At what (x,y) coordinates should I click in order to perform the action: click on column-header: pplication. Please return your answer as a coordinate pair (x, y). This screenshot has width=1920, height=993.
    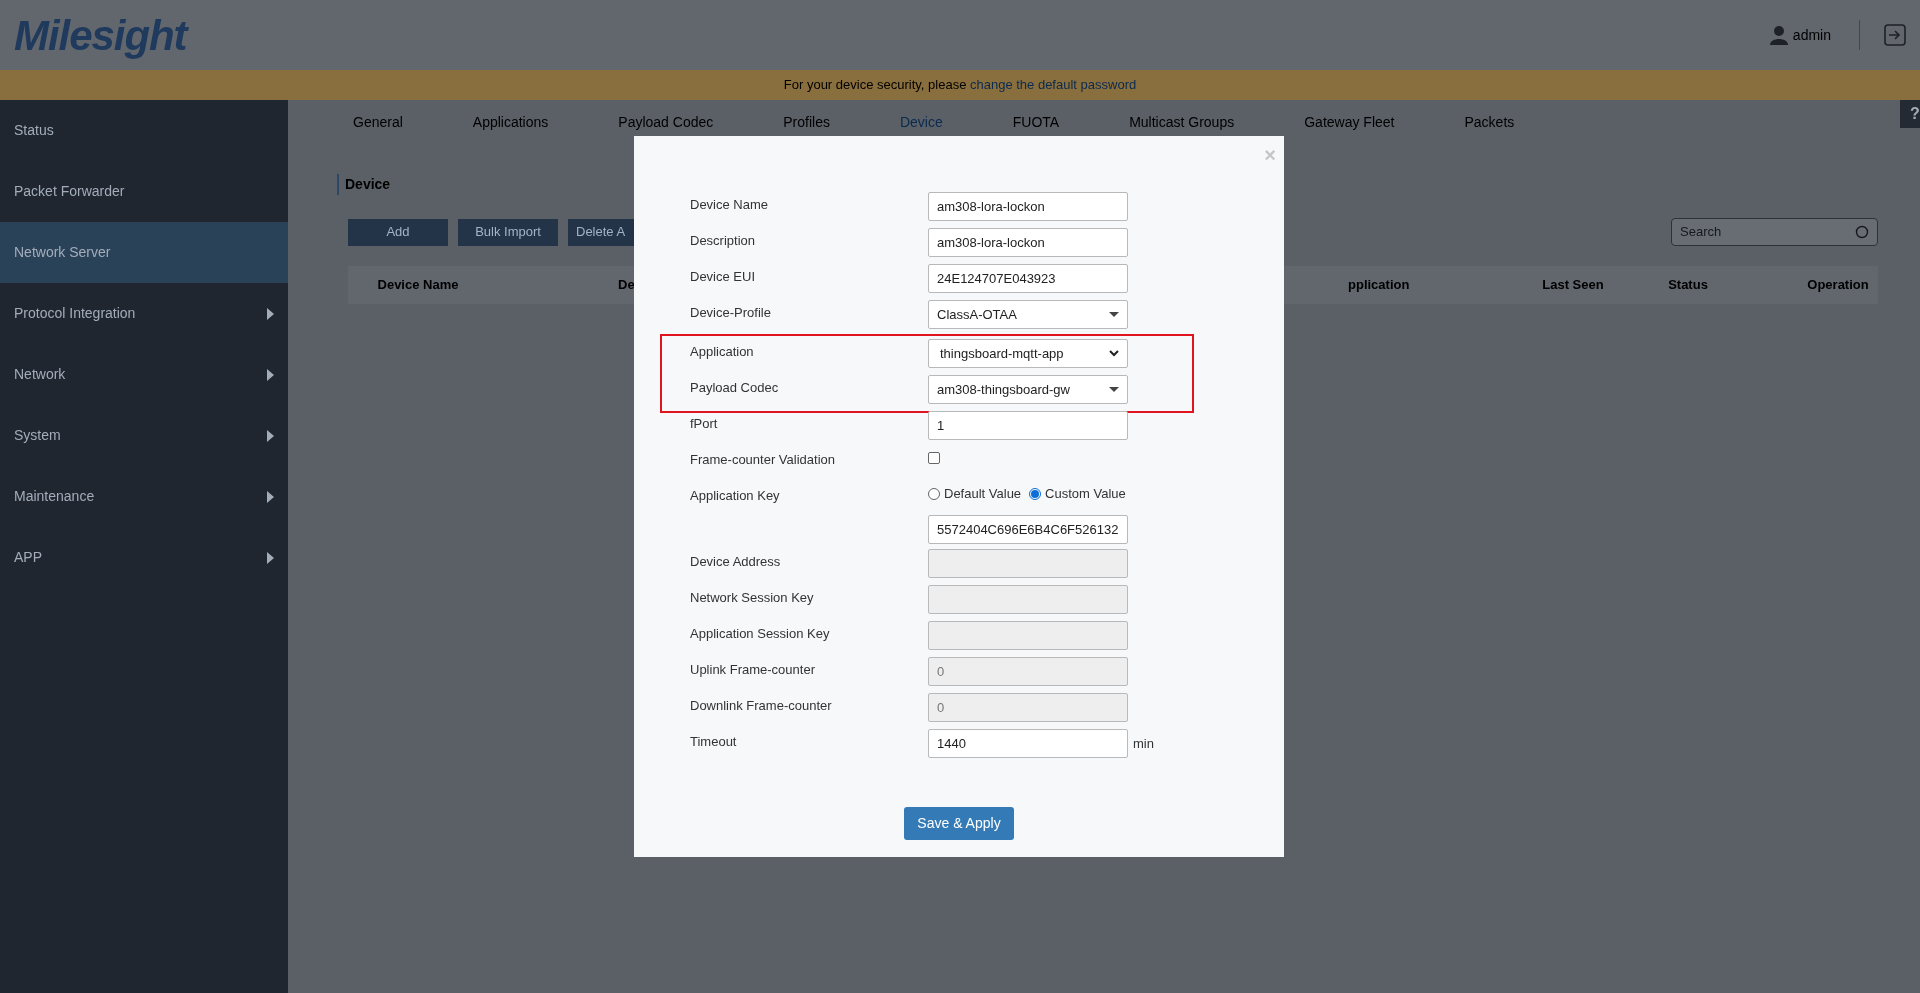
    Looking at the image, I should click on (1379, 285).